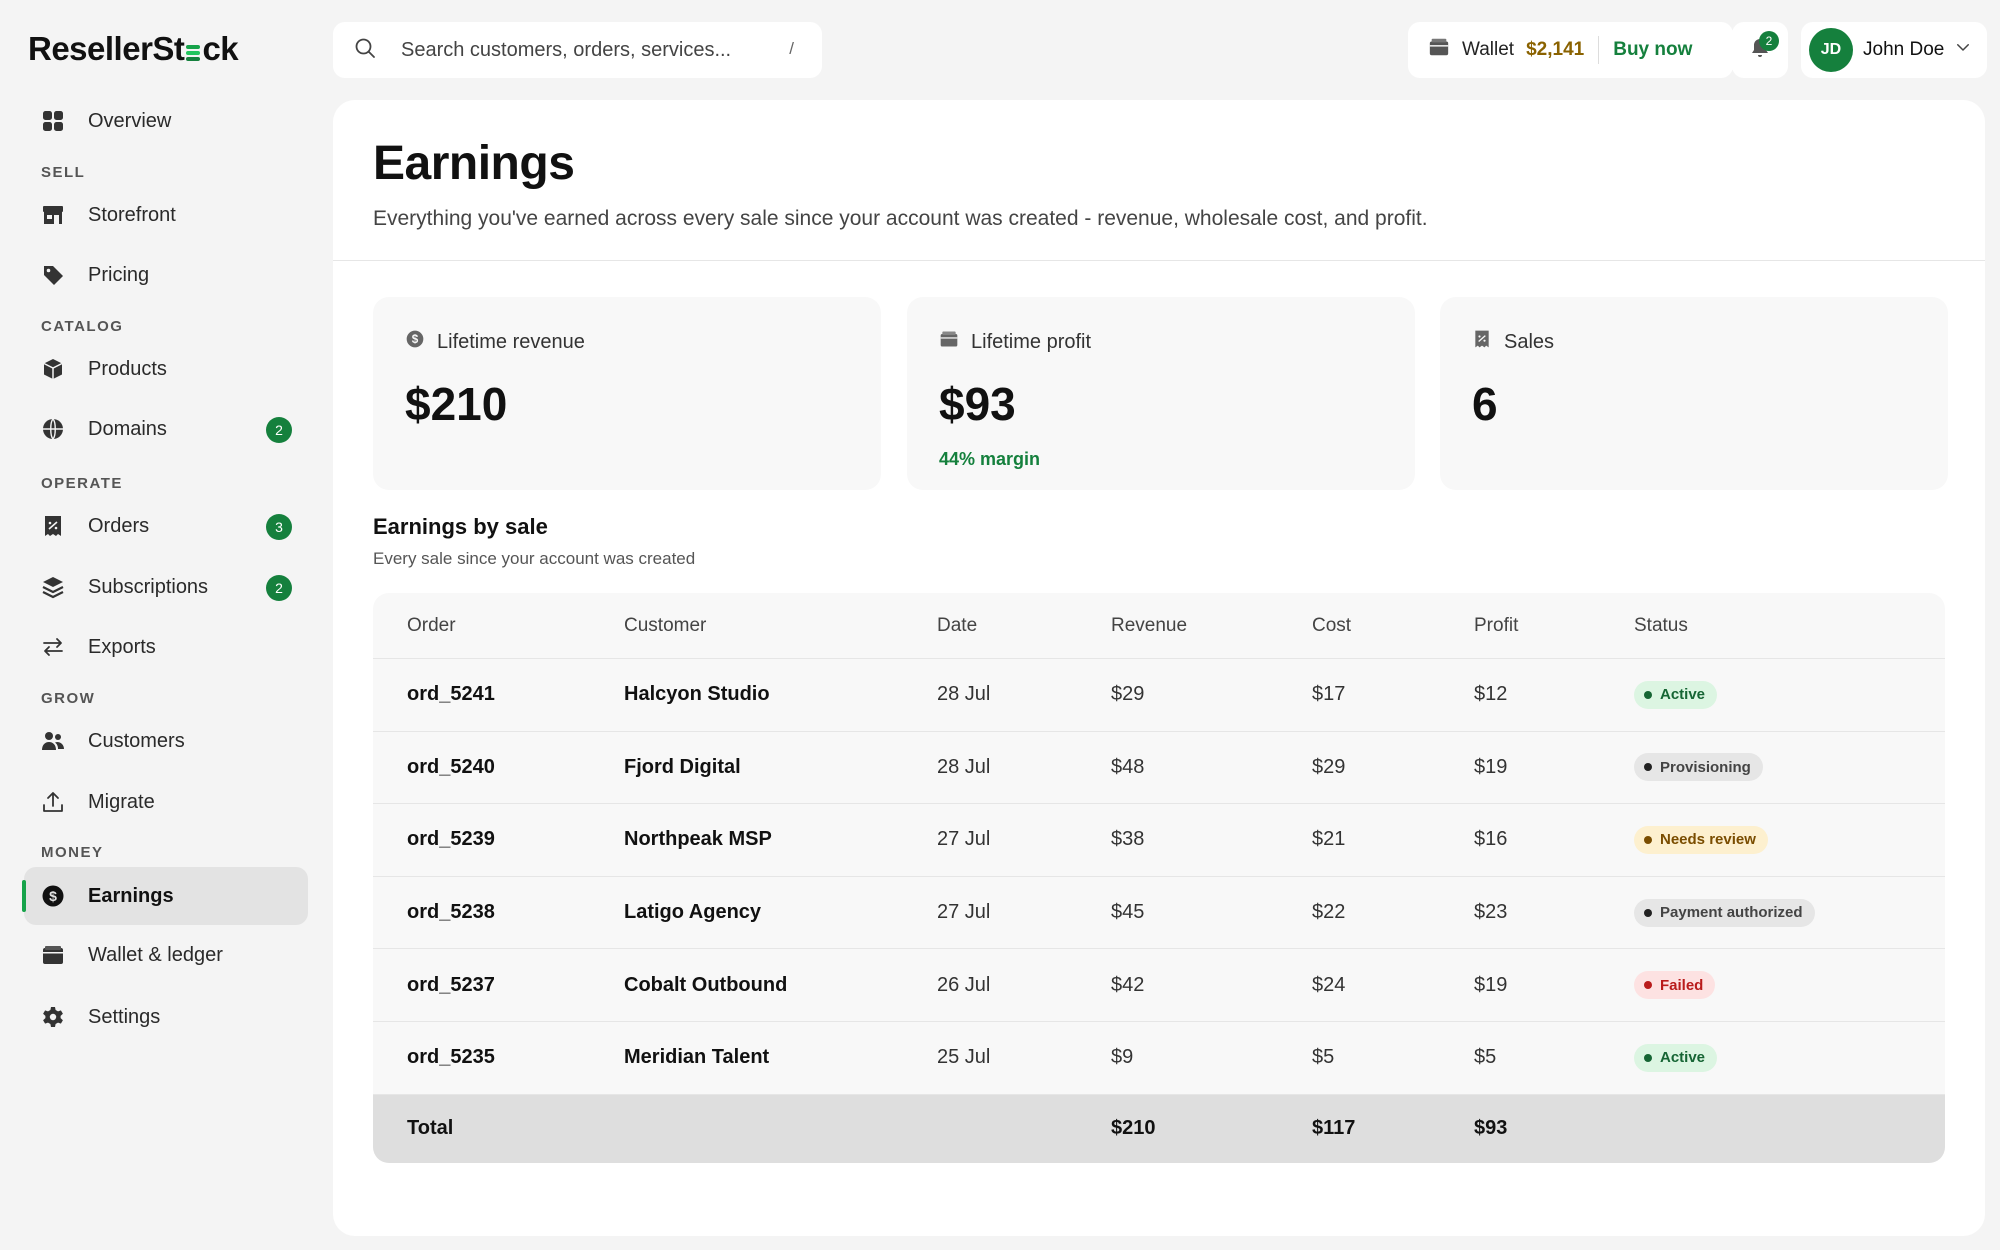 Image resolution: width=2000 pixels, height=1250 pixels. Describe the element at coordinates (451, 766) in the screenshot. I see `order-id: ord_5240` at that location.